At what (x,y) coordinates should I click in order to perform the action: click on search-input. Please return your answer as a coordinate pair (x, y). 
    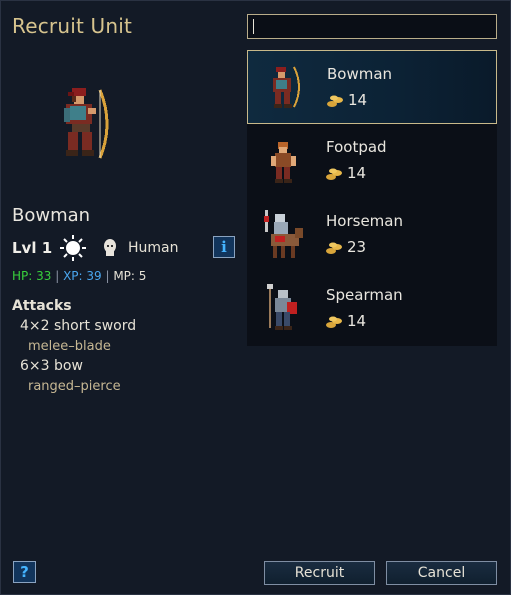
    Looking at the image, I should click on (372, 26).